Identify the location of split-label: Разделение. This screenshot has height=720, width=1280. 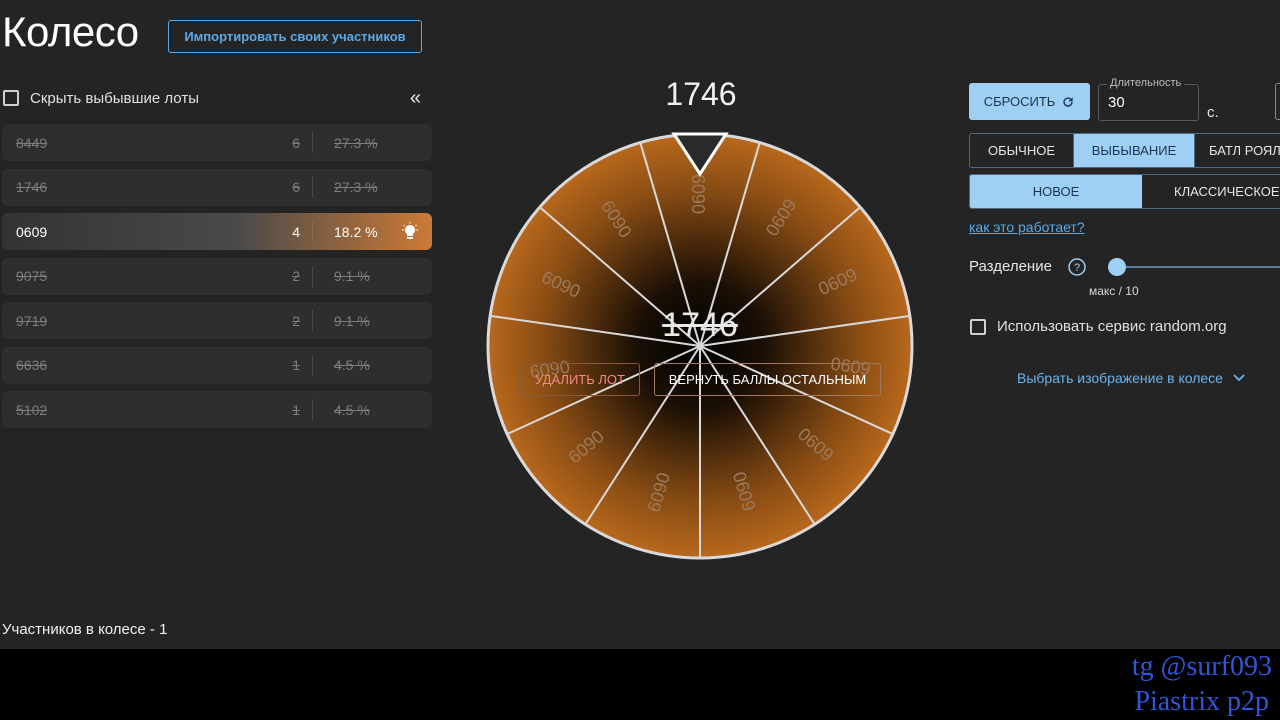
(1010, 266).